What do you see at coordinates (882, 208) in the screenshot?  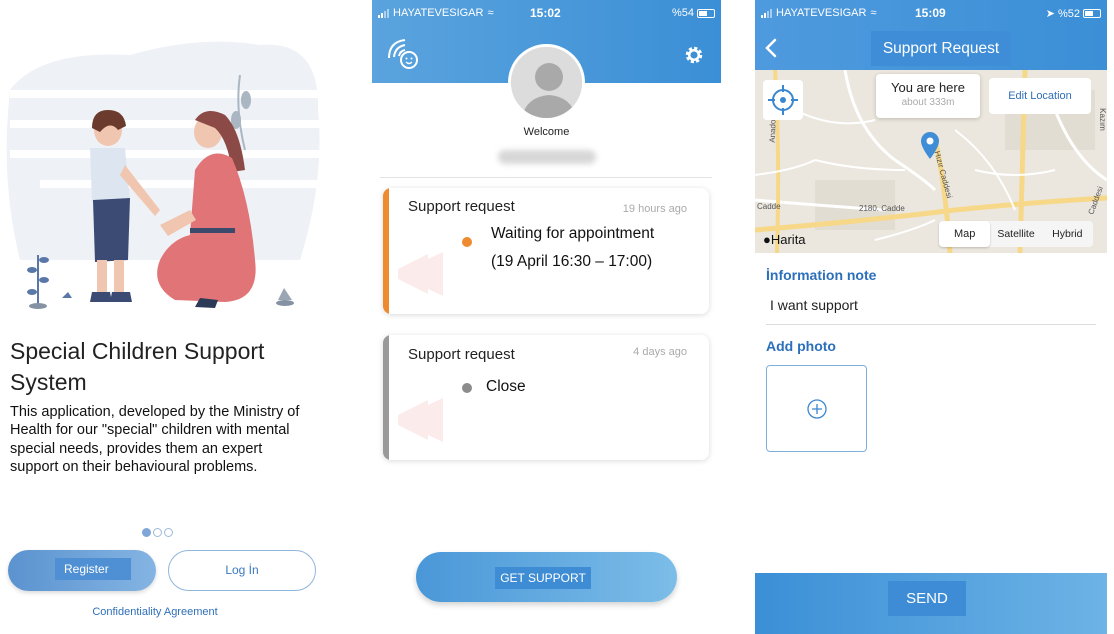 I see `street-label: 2180. Cadde` at bounding box center [882, 208].